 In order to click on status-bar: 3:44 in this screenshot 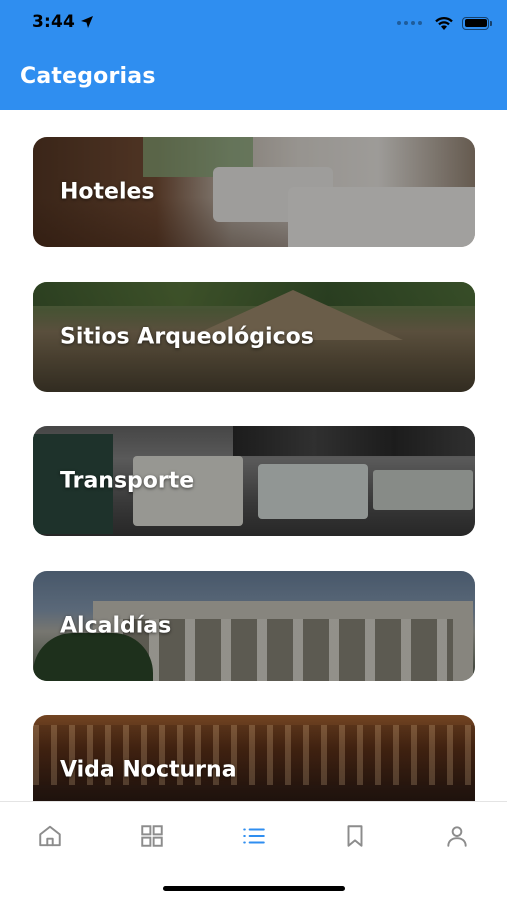, I will do `click(253, 23)`.